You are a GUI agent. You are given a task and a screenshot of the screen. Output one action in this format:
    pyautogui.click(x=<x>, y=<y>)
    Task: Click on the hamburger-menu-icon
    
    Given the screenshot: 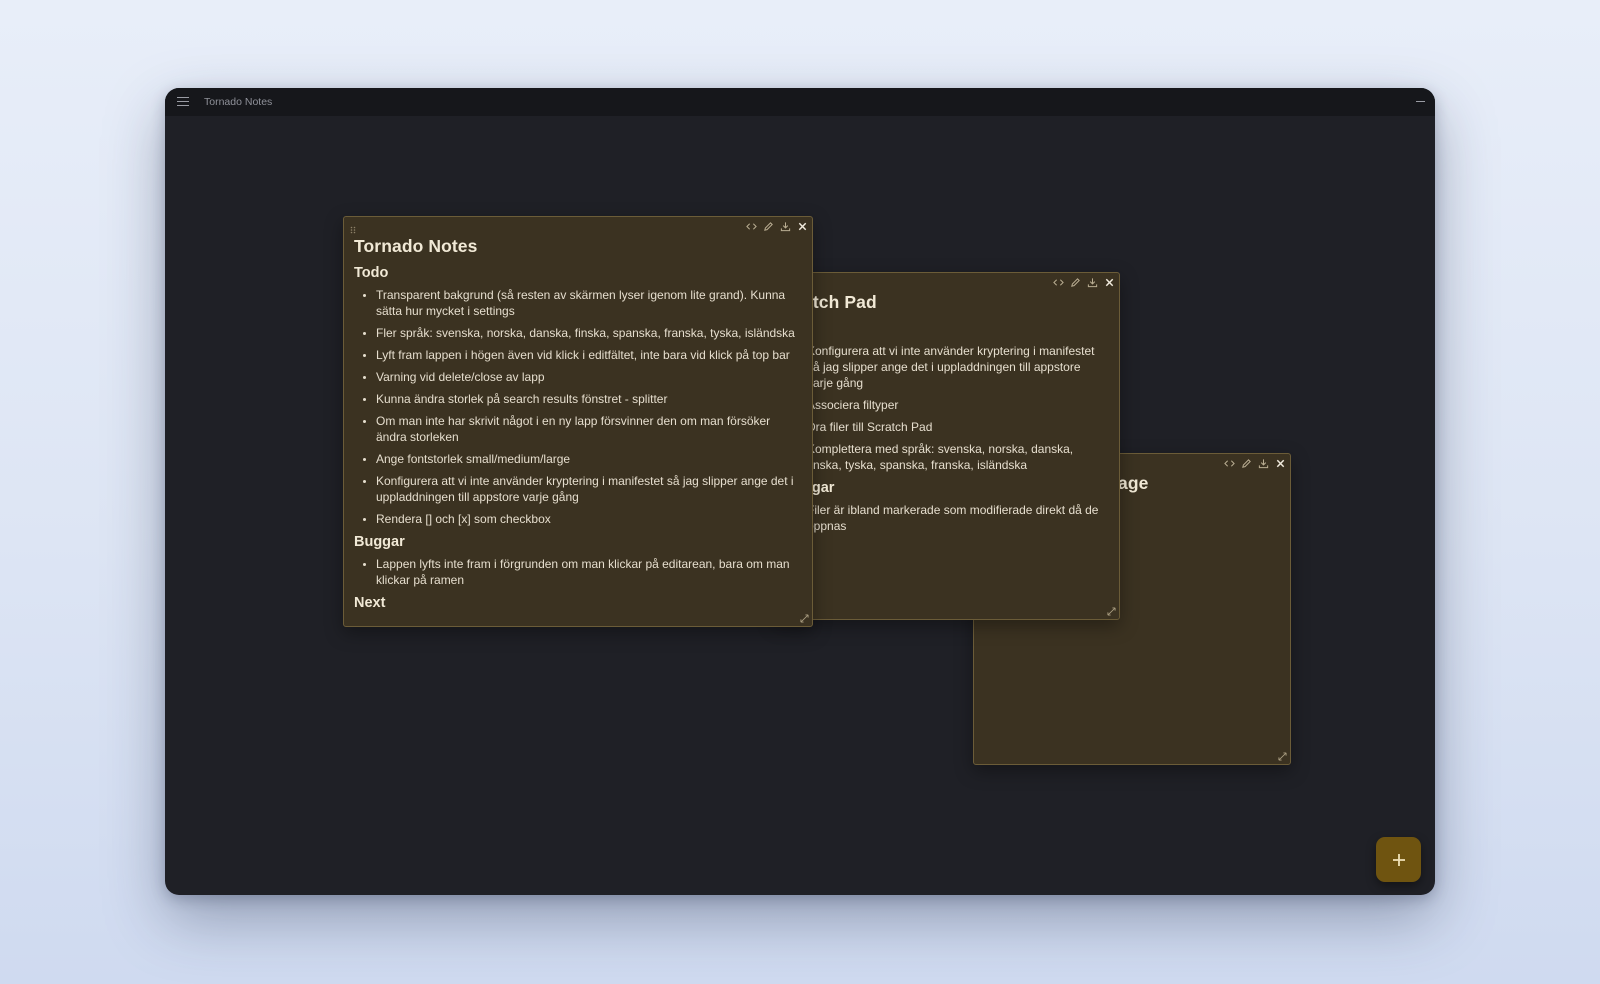 What is the action you would take?
    pyautogui.click(x=183, y=102)
    